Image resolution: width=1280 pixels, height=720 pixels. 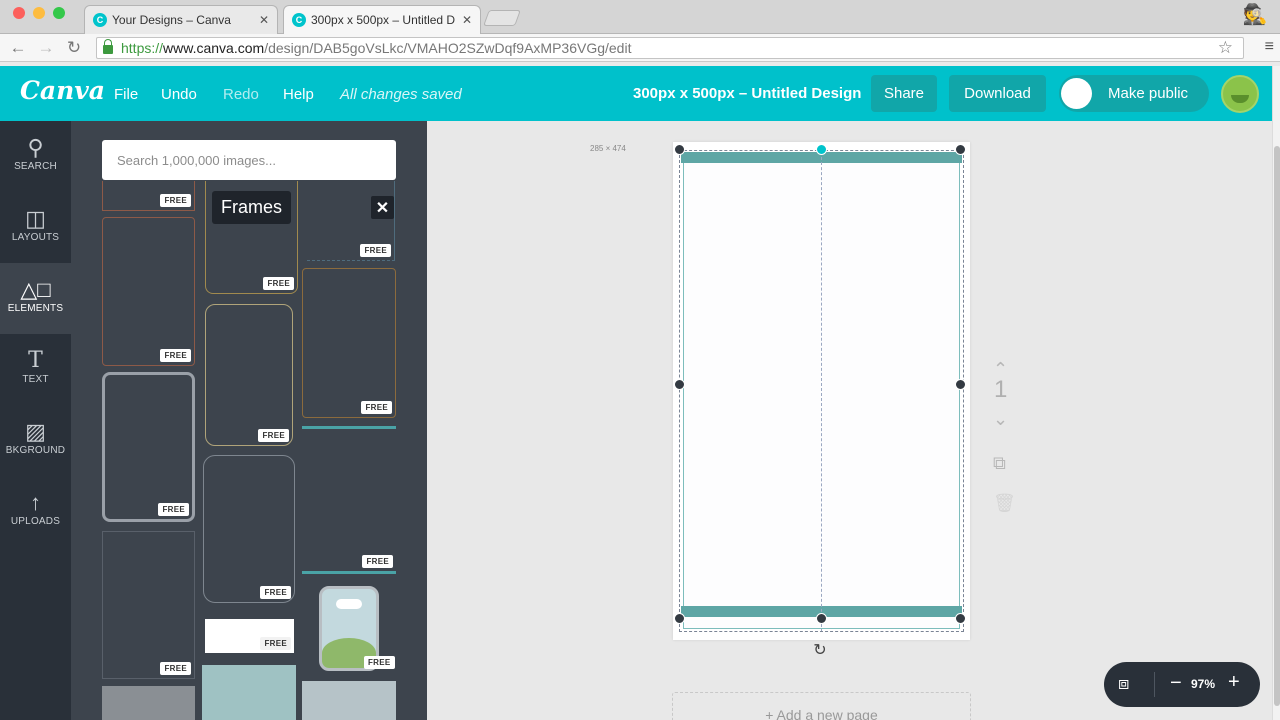 I want to click on zoom-out-button: −, so click(x=1176, y=683).